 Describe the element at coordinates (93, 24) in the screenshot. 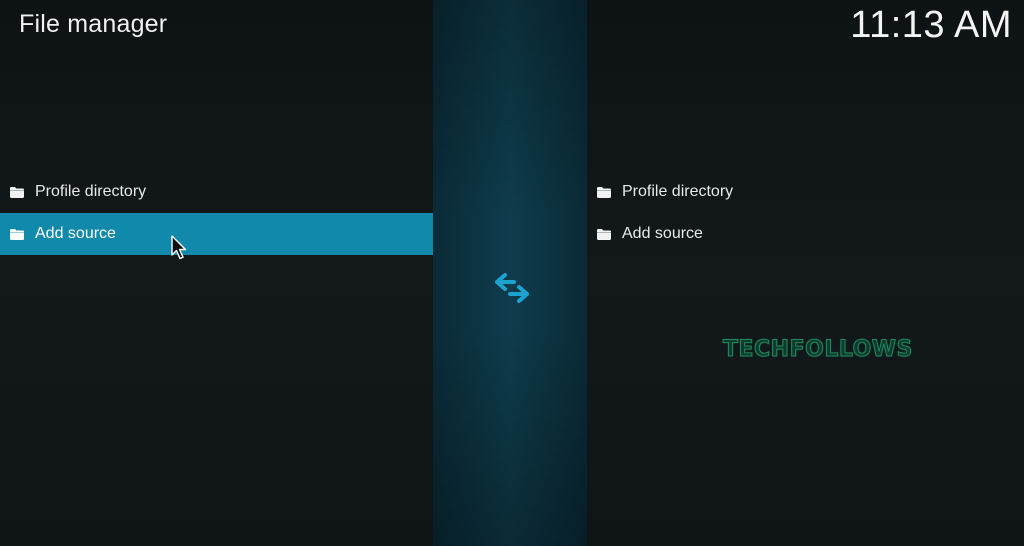

I see `page-title: File manager` at that location.